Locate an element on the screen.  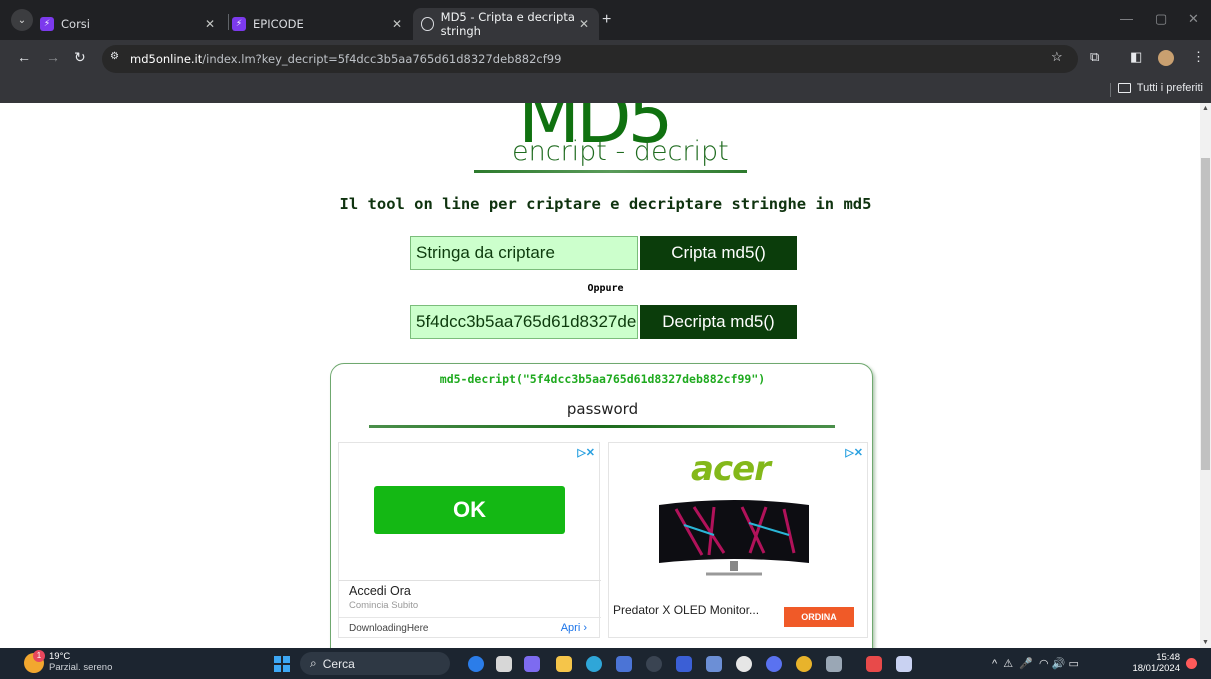
clock: 15:48 18/01/2024 is located at coordinates (1154, 663).